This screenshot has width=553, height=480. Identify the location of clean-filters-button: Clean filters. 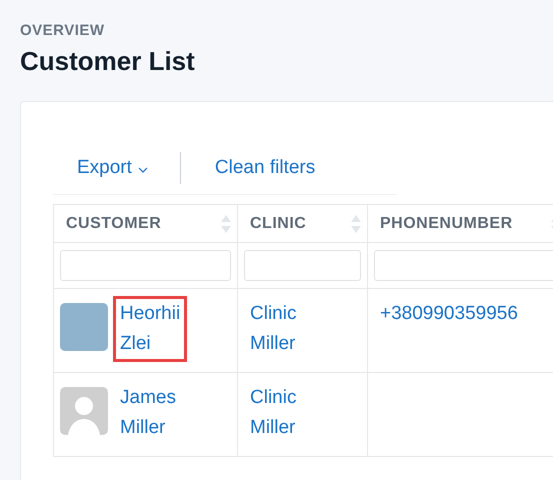
(265, 168).